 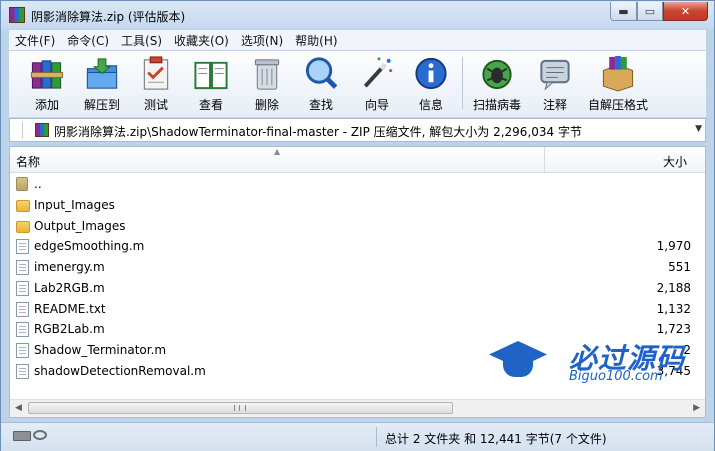 I want to click on delete-button: 删除, so click(x=267, y=83).